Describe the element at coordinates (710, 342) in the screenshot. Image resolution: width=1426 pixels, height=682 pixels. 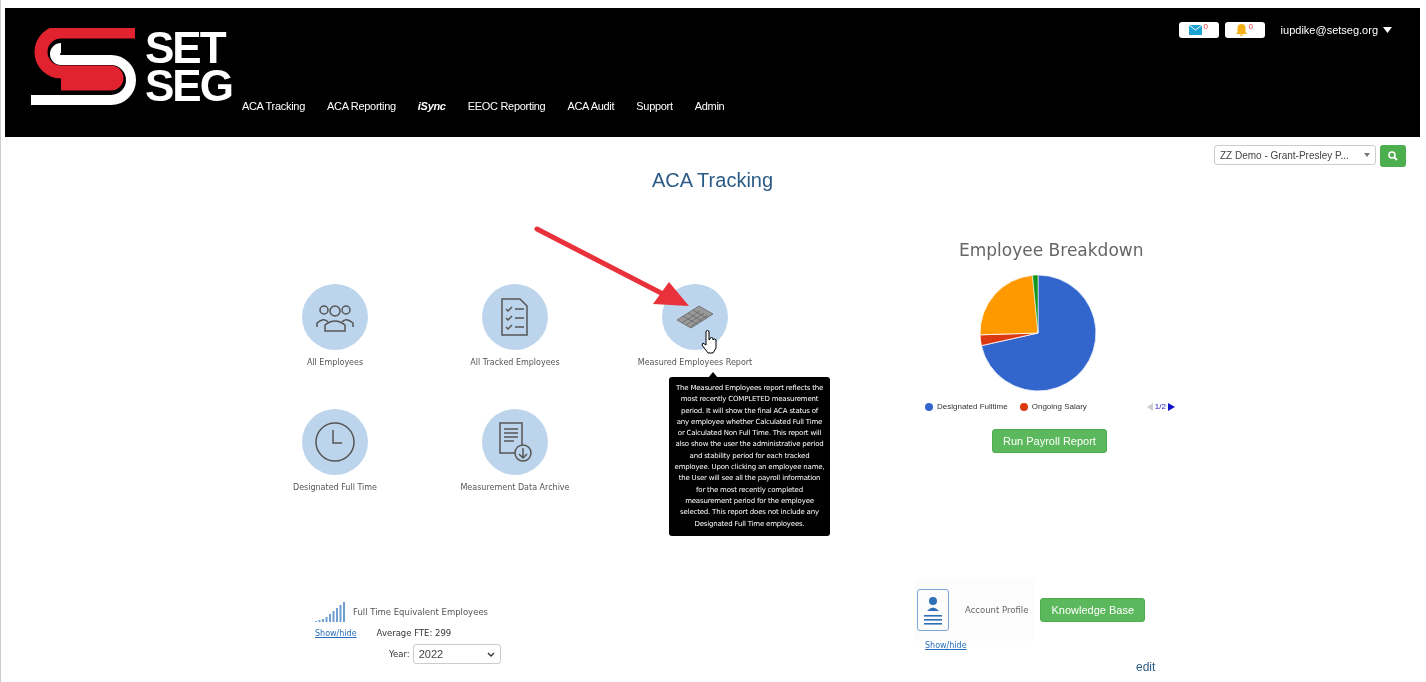
I see `hand-cursor-icon` at that location.